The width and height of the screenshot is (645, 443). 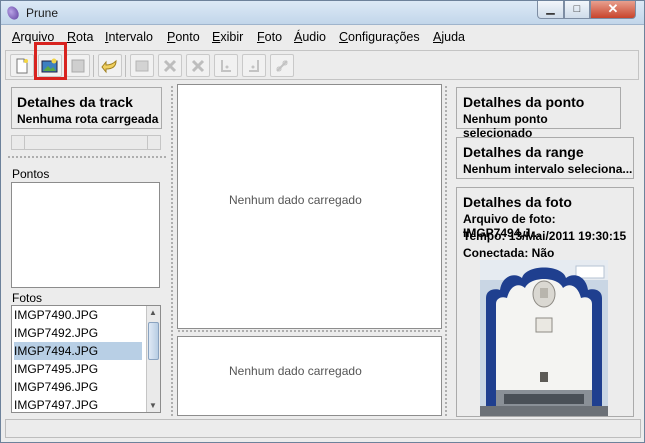 What do you see at coordinates (42, 13) in the screenshot?
I see `window-title: Prune` at bounding box center [42, 13].